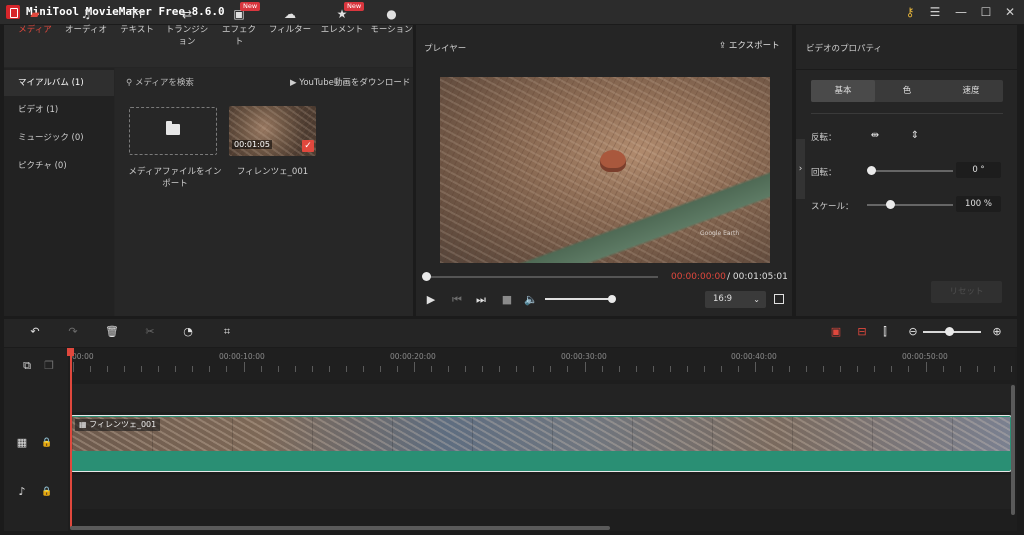 This screenshot has height=535, width=1024. Describe the element at coordinates (342, 21) in the screenshot. I see `tab-element: New ★ エレメント` at that location.